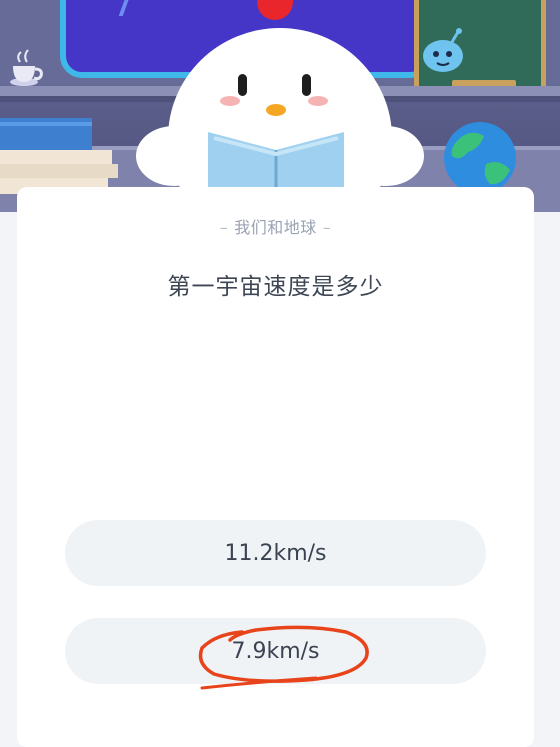 Image resolution: width=560 pixels, height=747 pixels. What do you see at coordinates (26, 67) in the screenshot?
I see `cup-icon` at bounding box center [26, 67].